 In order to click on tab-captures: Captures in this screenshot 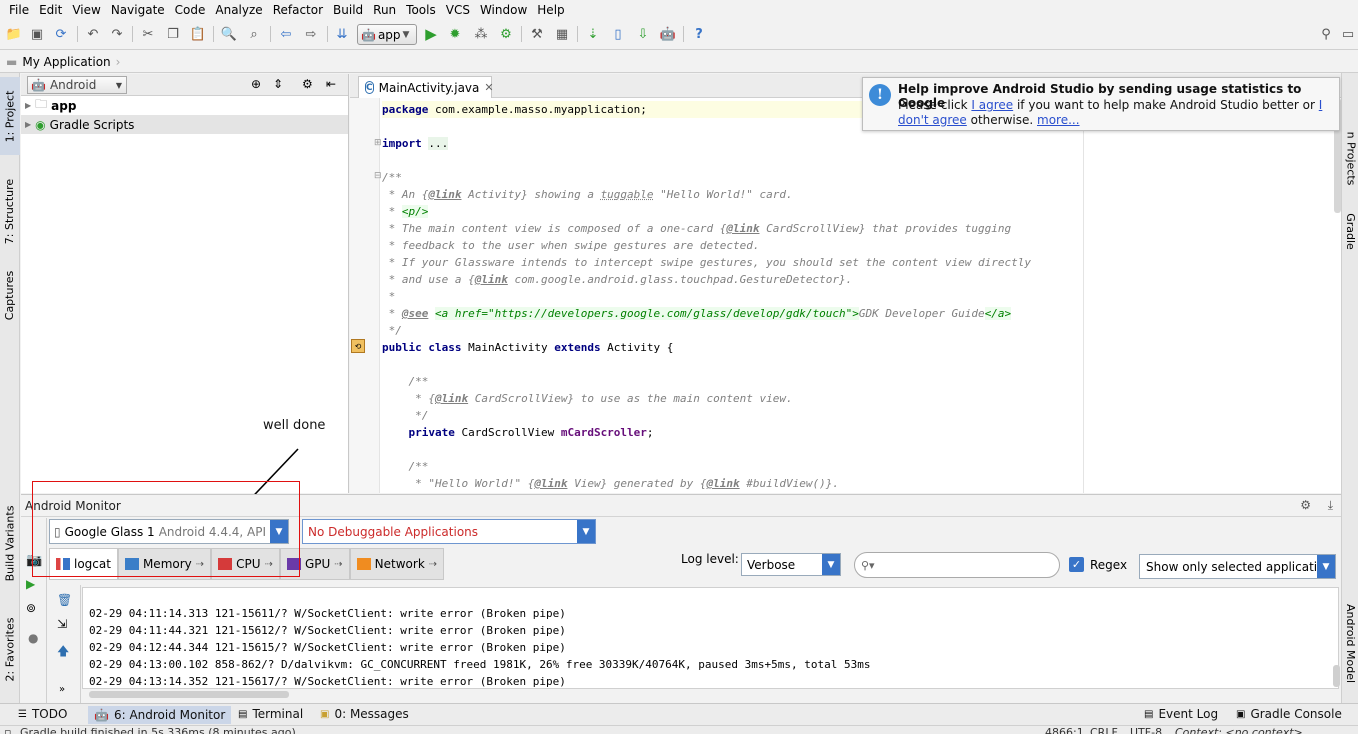, I will do `click(10, 295)`.